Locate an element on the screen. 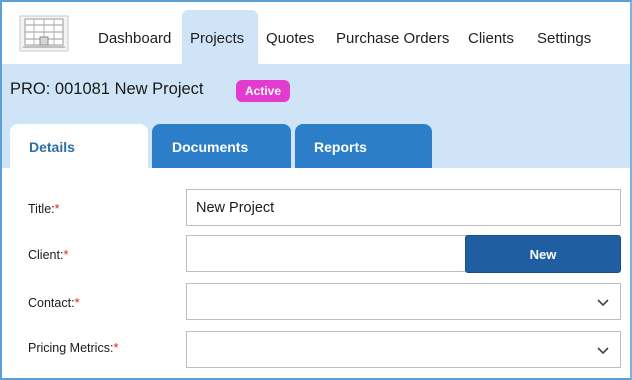 This screenshot has width=632, height=380. page-title: PRO: 001081 New Project is located at coordinates (107, 89).